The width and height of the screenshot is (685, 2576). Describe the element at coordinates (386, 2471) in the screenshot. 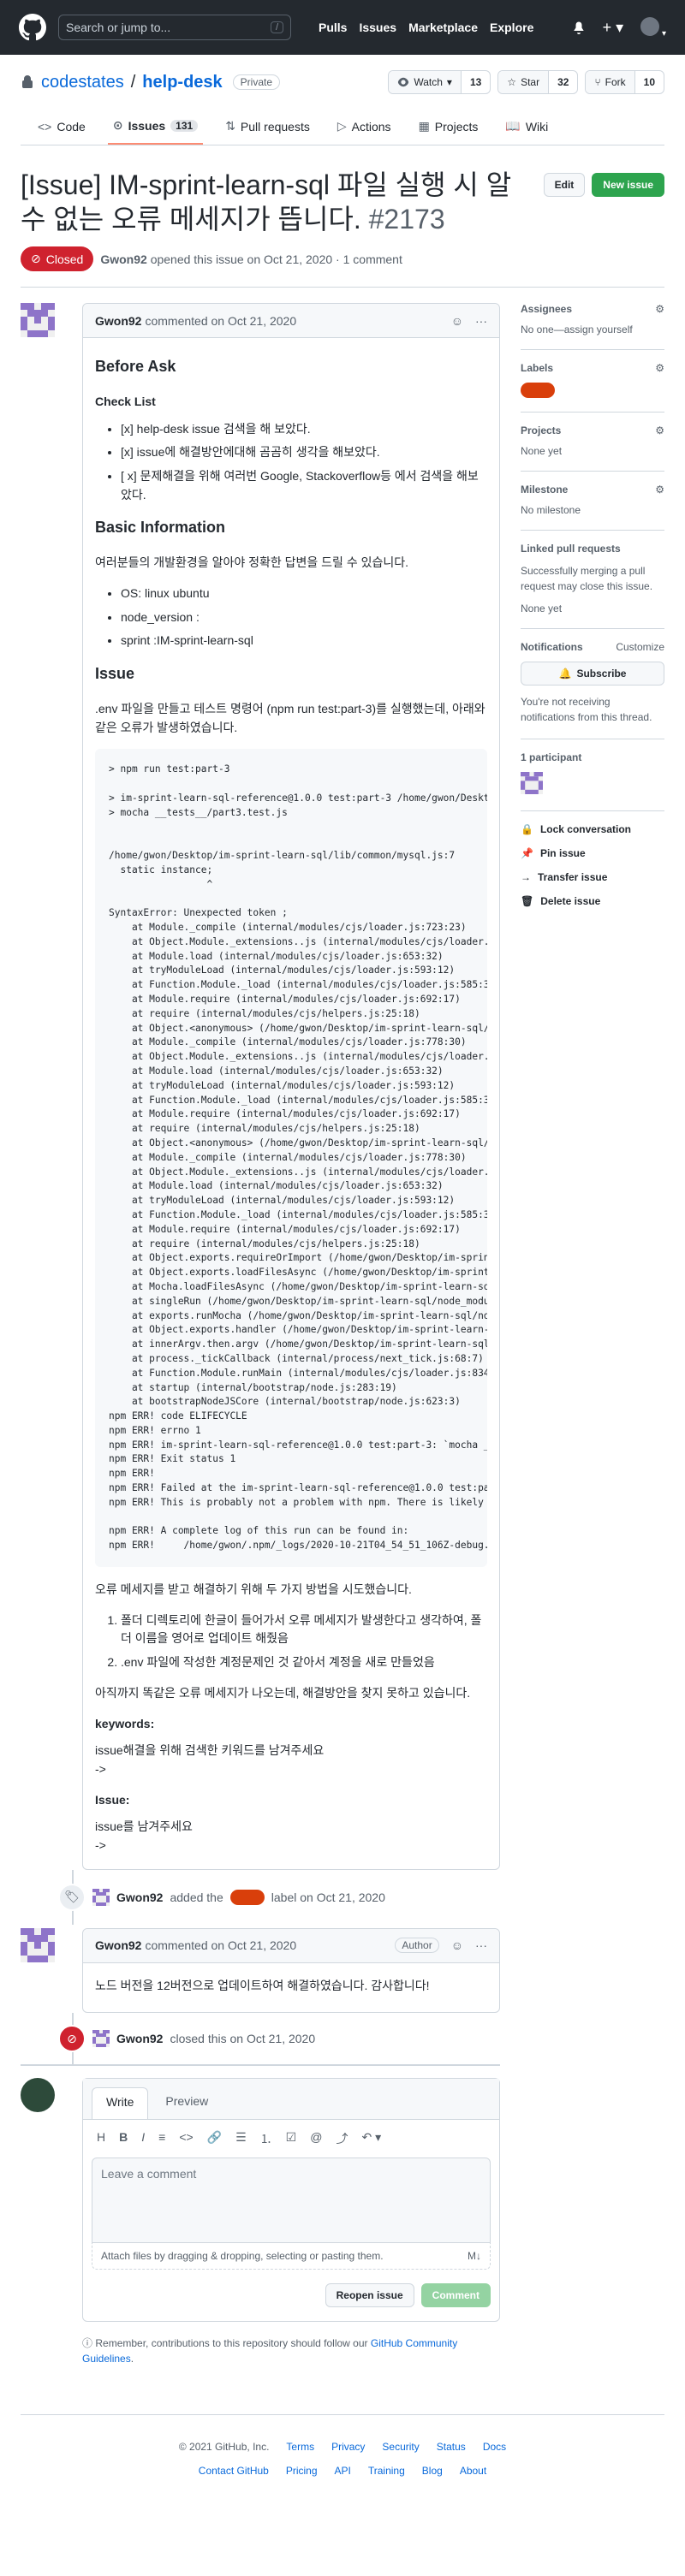

I see `footer-link-training: Training` at that location.